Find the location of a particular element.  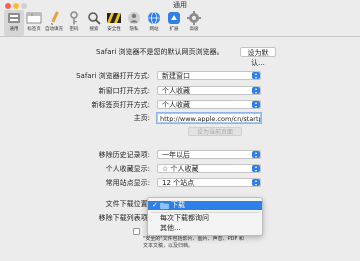

tab-passwords-label: 密码 is located at coordinates (74, 29).